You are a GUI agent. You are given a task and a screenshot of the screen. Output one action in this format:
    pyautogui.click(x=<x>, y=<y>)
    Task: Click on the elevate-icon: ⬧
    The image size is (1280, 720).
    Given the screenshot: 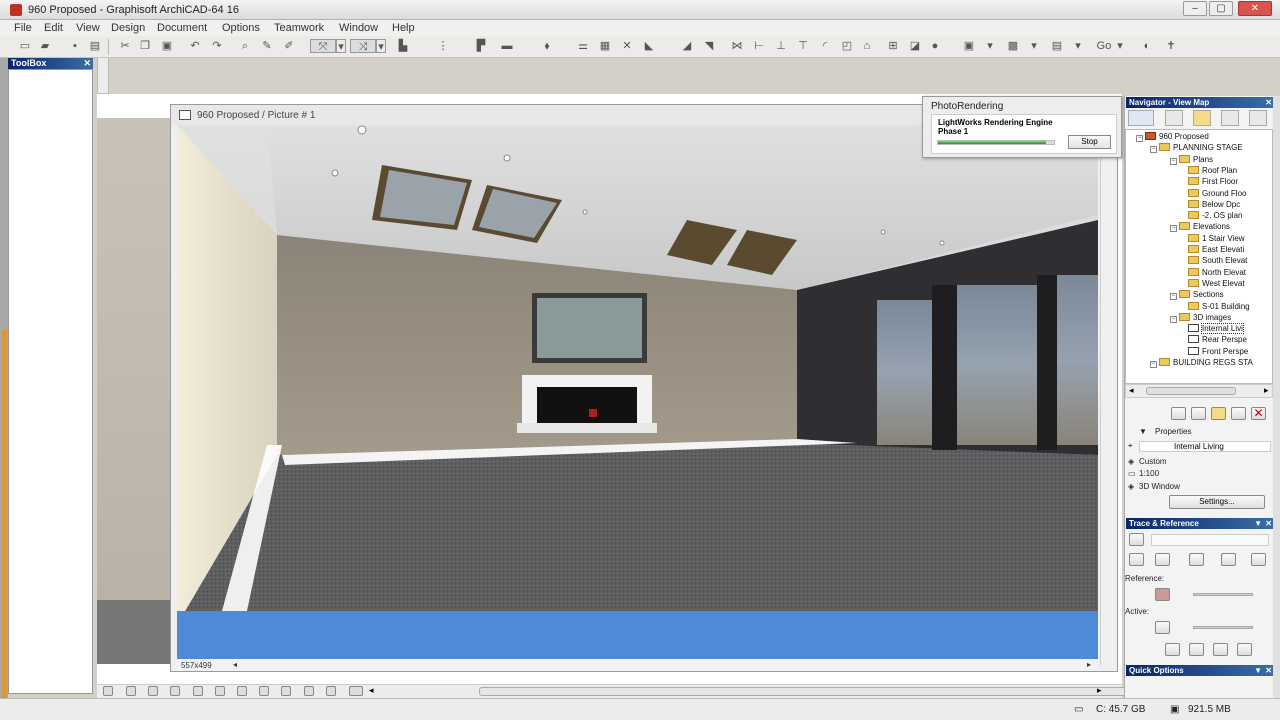 What is the action you would take?
    pyautogui.click(x=547, y=46)
    